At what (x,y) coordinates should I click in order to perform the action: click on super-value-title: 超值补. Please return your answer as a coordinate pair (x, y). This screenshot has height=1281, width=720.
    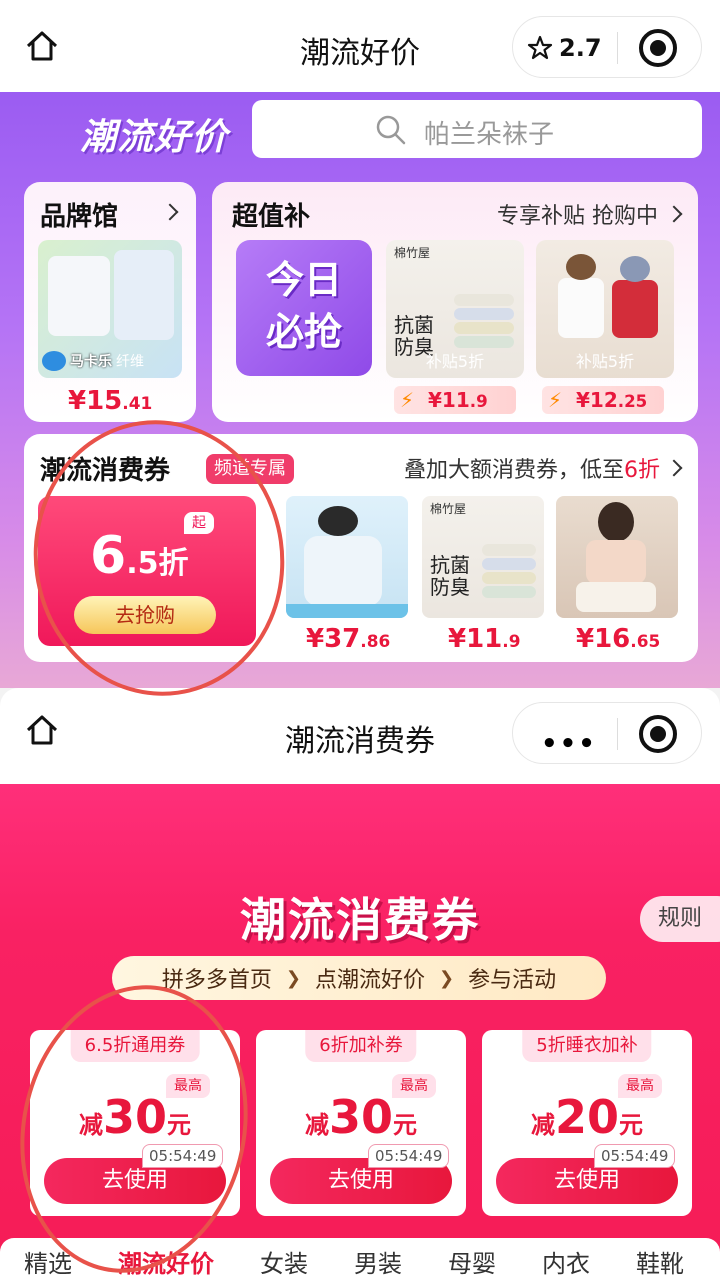
    Looking at the image, I should click on (271, 217).